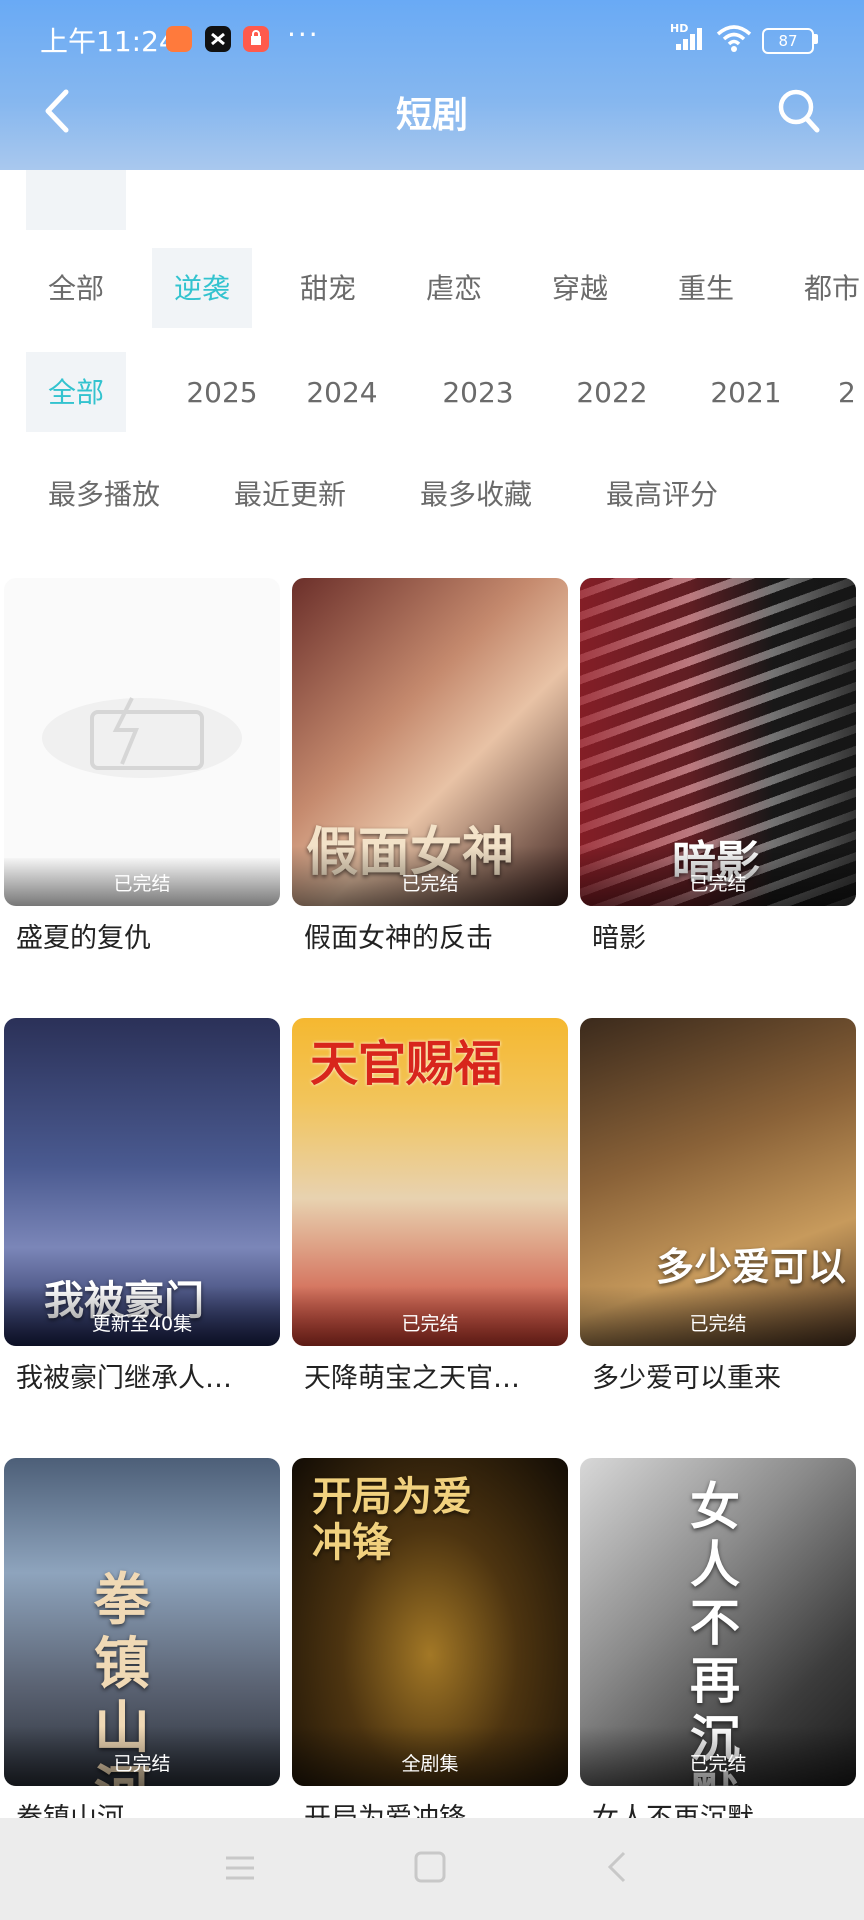 The height and width of the screenshot is (1920, 864). I want to click on search-icon, so click(799, 111).